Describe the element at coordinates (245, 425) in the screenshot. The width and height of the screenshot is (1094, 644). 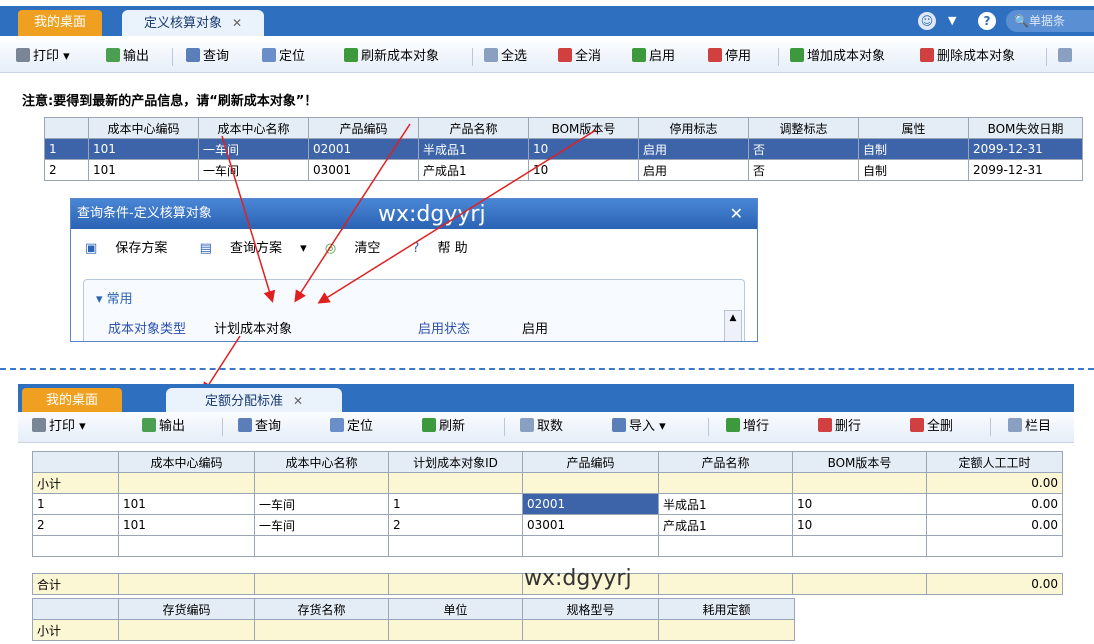
I see `query-icon` at that location.